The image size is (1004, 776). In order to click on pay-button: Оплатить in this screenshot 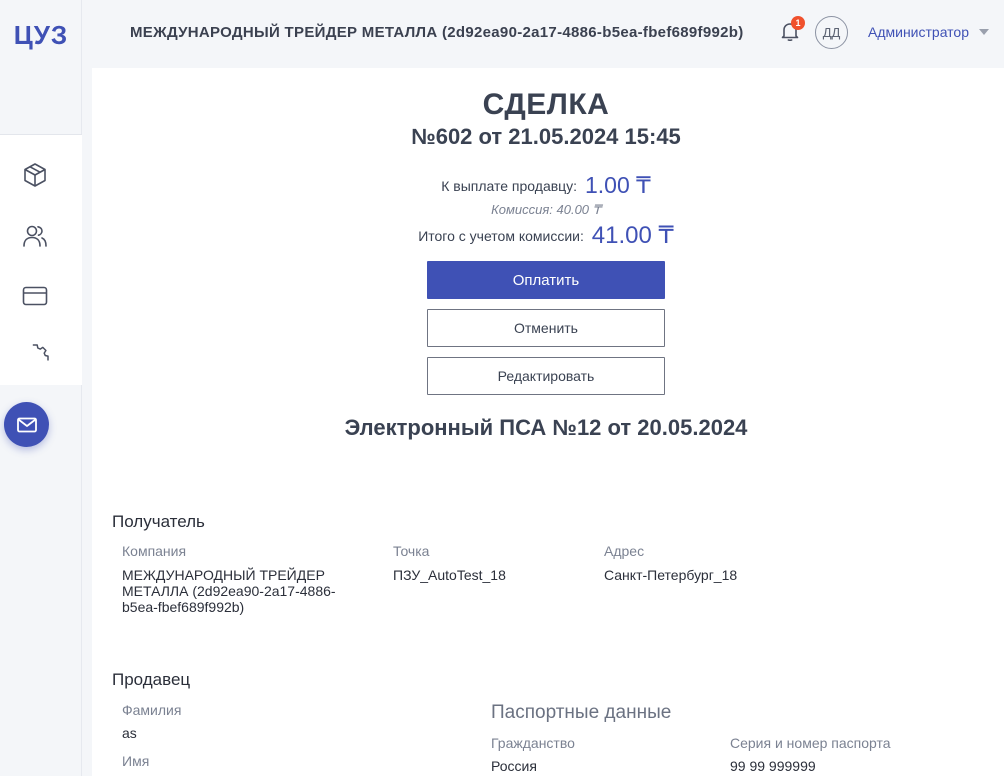, I will do `click(546, 280)`.